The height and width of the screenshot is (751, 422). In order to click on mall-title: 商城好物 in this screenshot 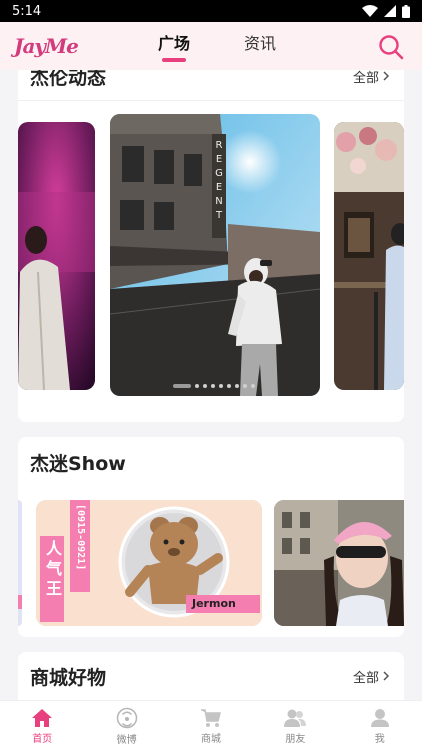, I will do `click(68, 677)`.